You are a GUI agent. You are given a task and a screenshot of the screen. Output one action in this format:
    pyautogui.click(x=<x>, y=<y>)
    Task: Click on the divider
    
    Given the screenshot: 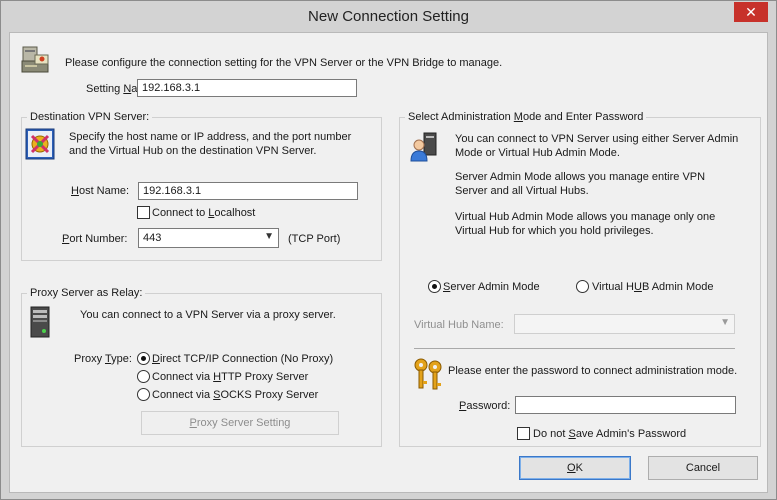 What is the action you would take?
    pyautogui.click(x=574, y=348)
    